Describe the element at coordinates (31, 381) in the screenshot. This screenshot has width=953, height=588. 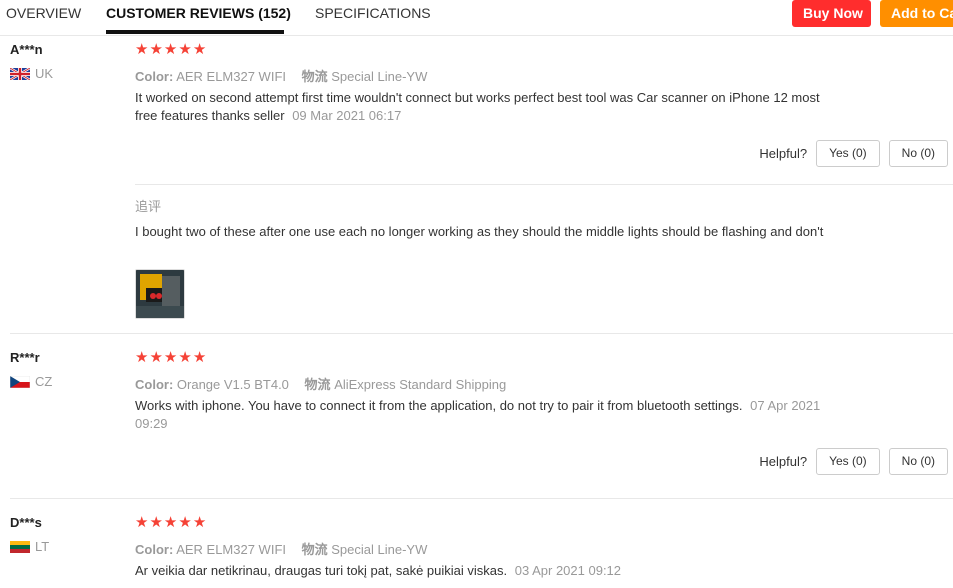
I see `reviewer-country: CZ` at that location.